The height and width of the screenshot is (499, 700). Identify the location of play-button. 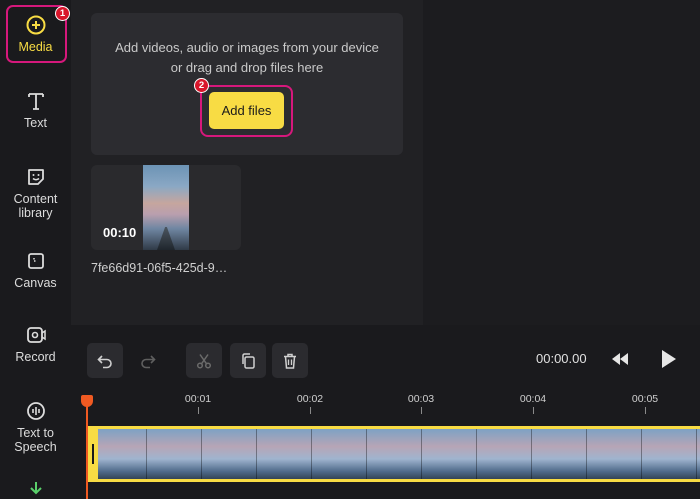
(669, 361).